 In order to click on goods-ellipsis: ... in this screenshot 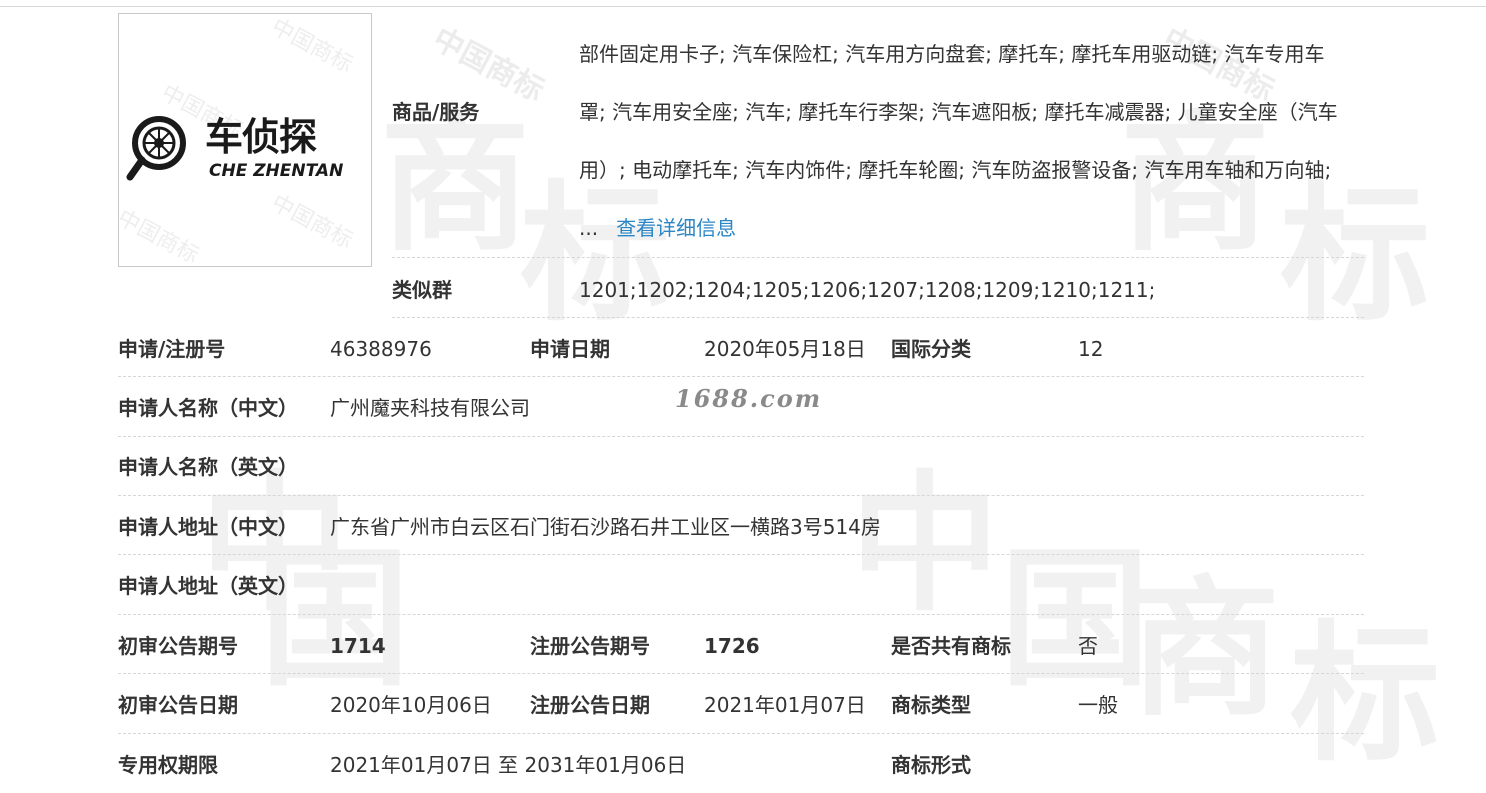, I will do `click(589, 228)`.